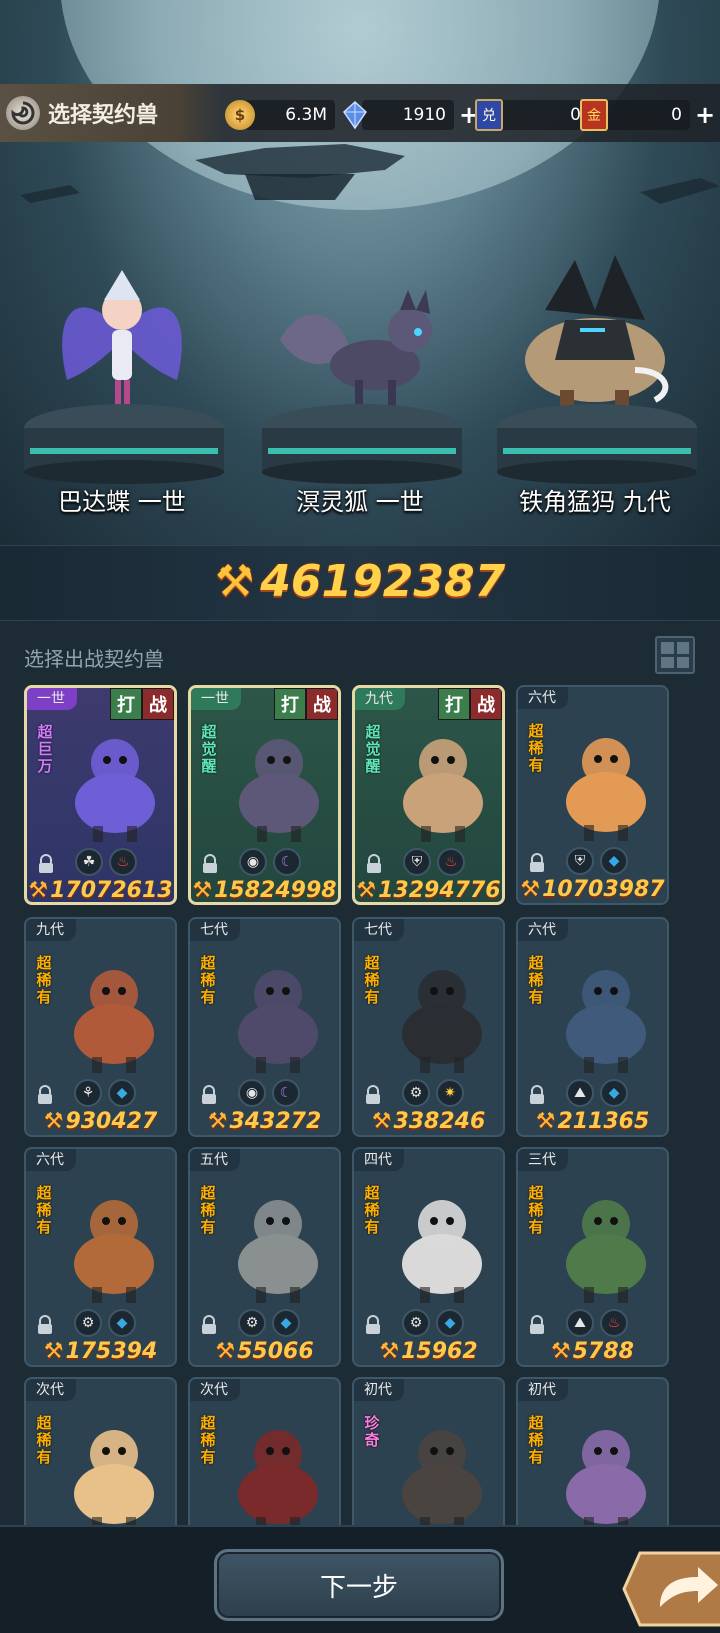 The image size is (720, 1633). Describe the element at coordinates (122, 380) in the screenshot. I see `selected-pet-slot-1: 巴达蝶 一世` at that location.